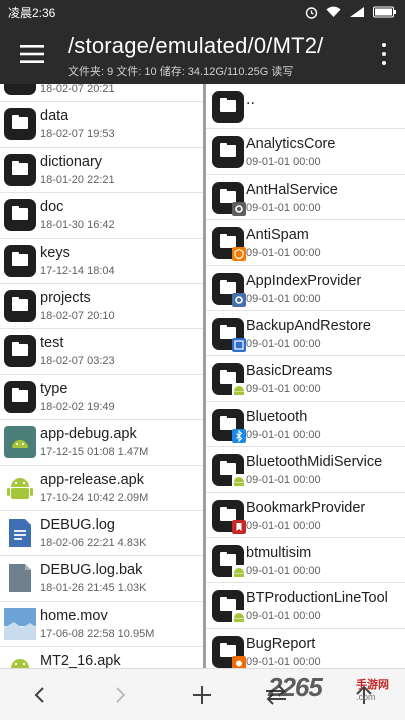 The height and width of the screenshot is (720, 405). Describe the element at coordinates (305, 107) in the screenshot. I see `parent-directory-row: ..` at that location.